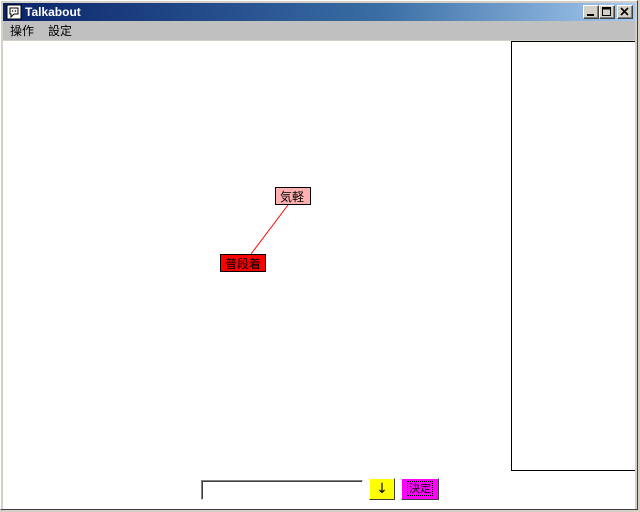 This screenshot has width=640, height=512. Describe the element at coordinates (591, 12) in the screenshot. I see `minimize-button` at that location.